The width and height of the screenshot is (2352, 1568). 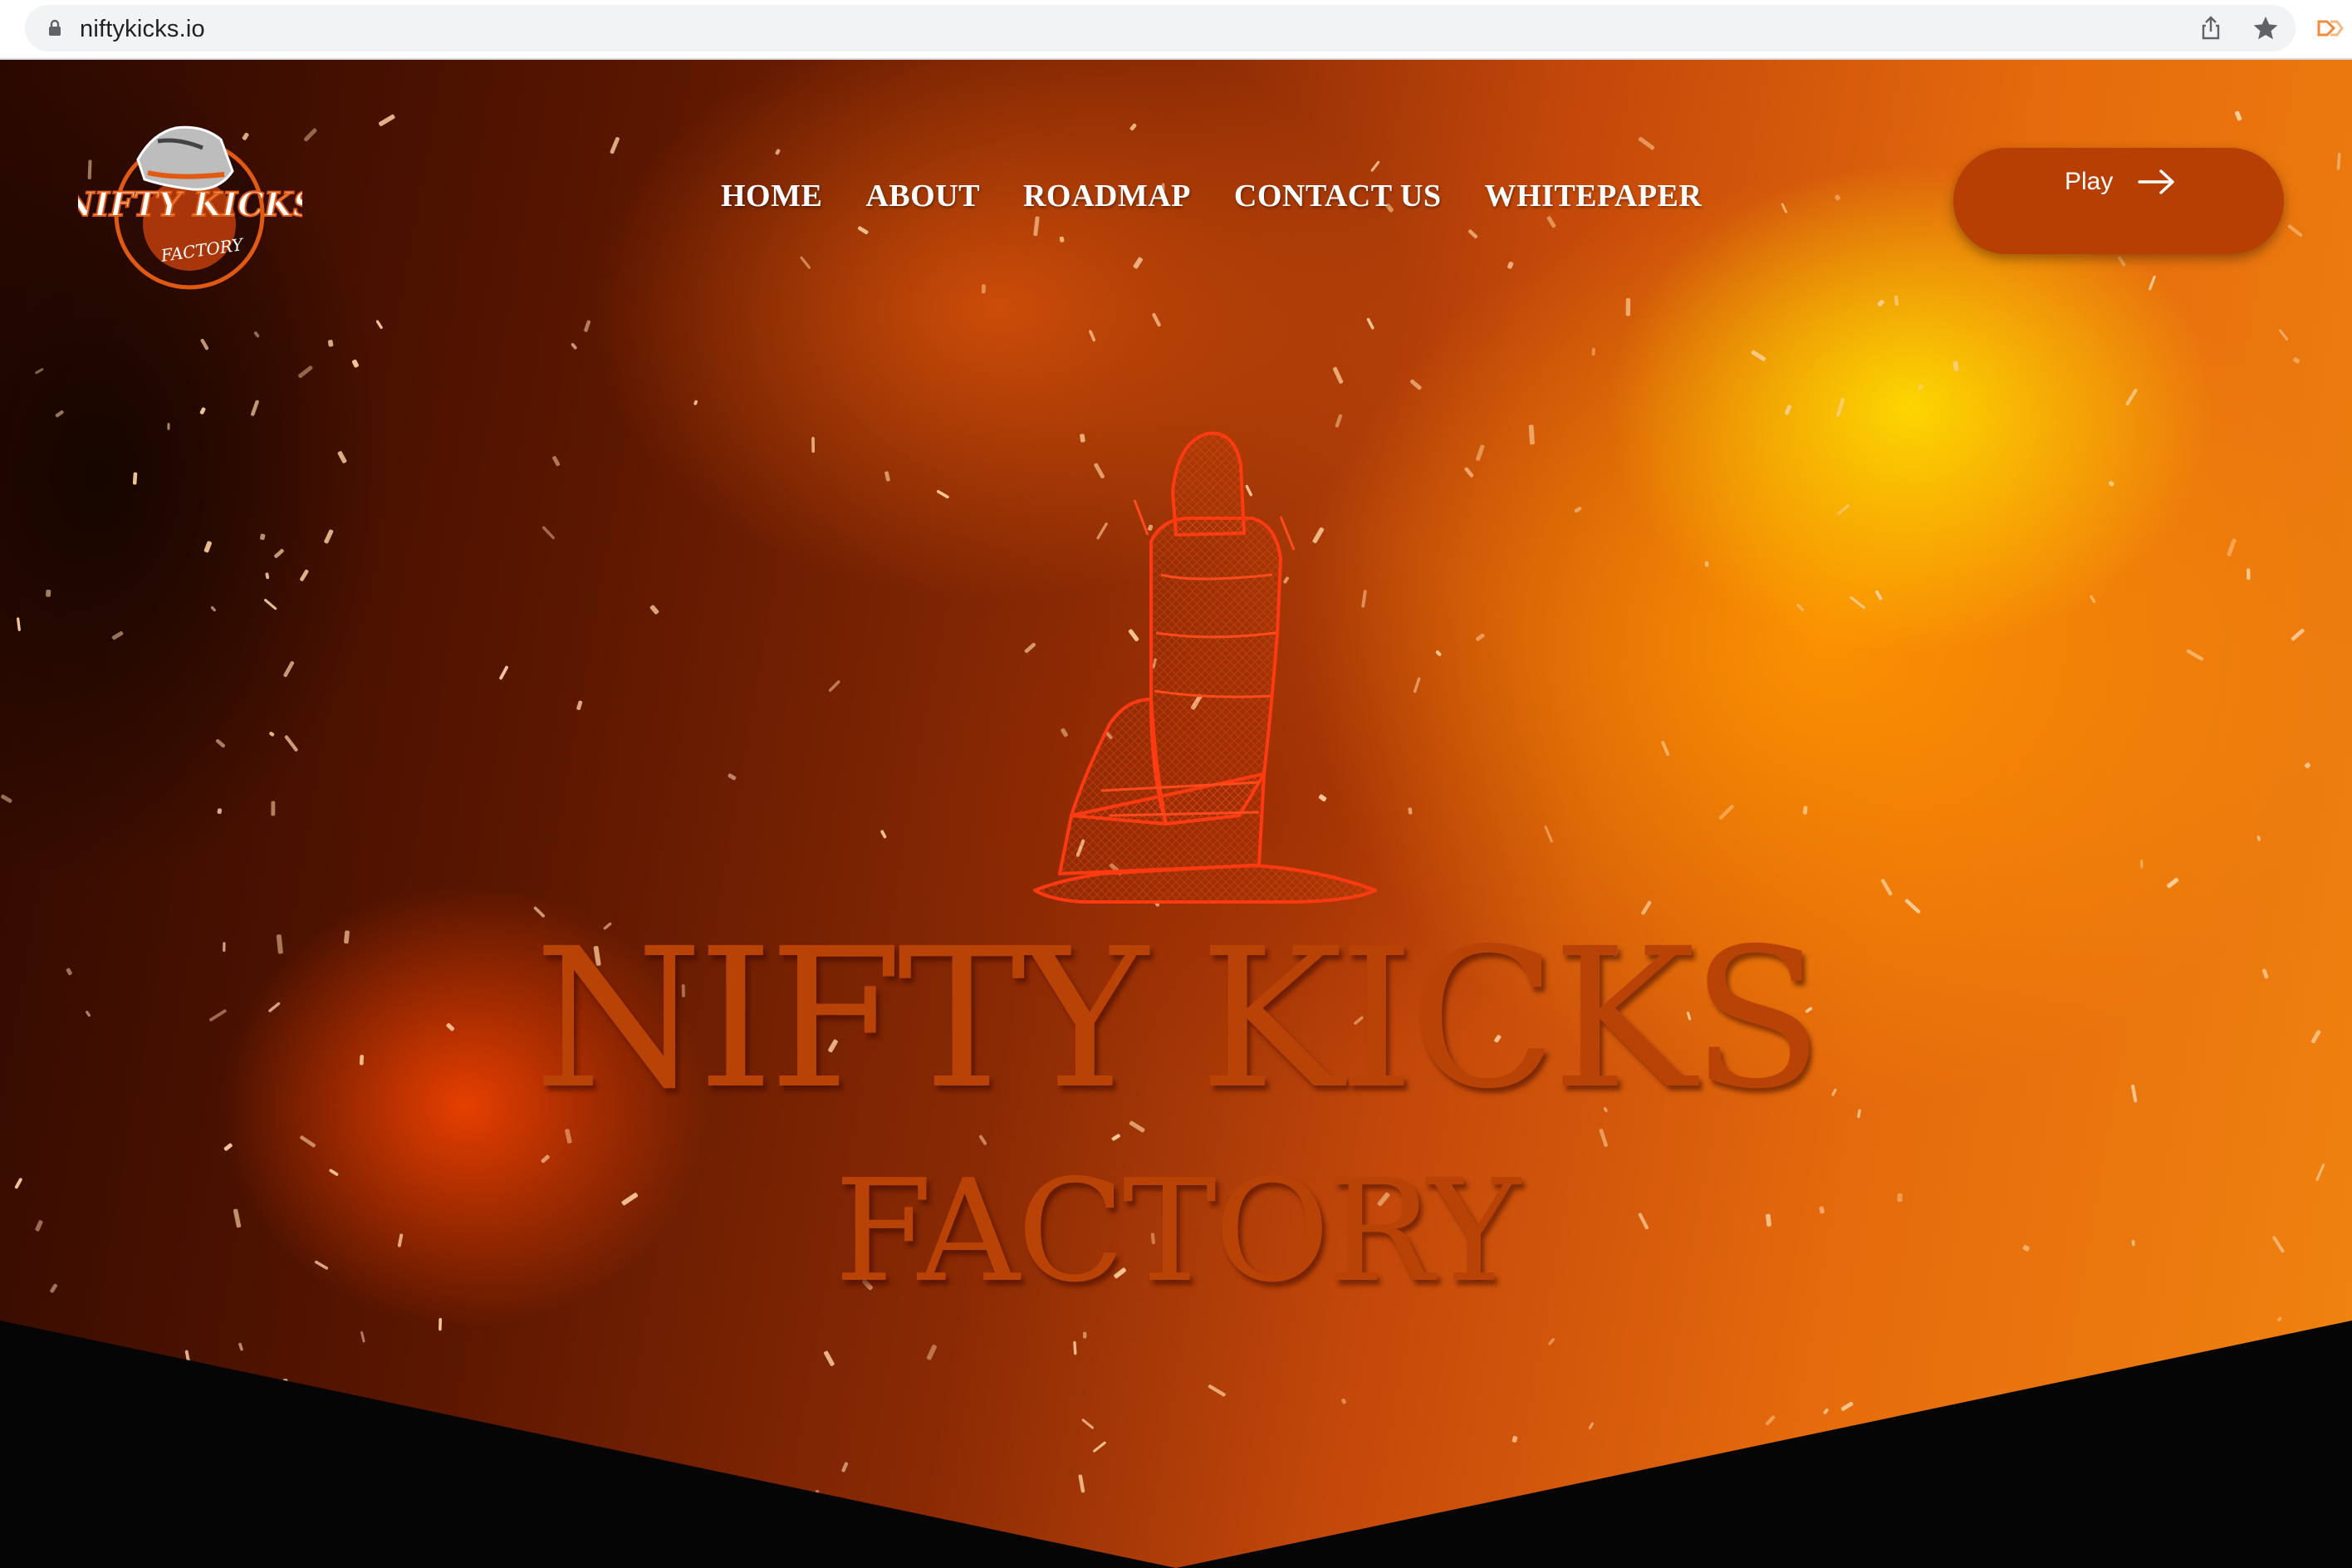 I want to click on nav-about: ABOUT, so click(x=922, y=196).